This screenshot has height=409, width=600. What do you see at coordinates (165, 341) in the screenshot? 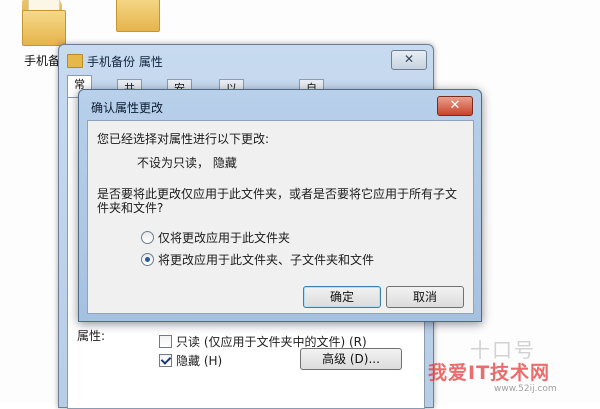
I see `readonly-checkbox` at bounding box center [165, 341].